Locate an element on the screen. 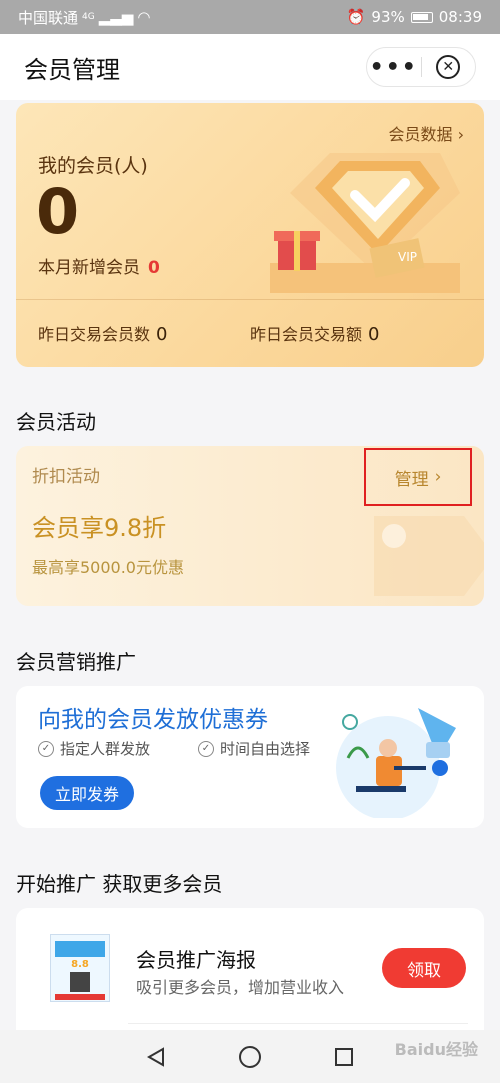  yesterday-members-value: 0 is located at coordinates (162, 334).